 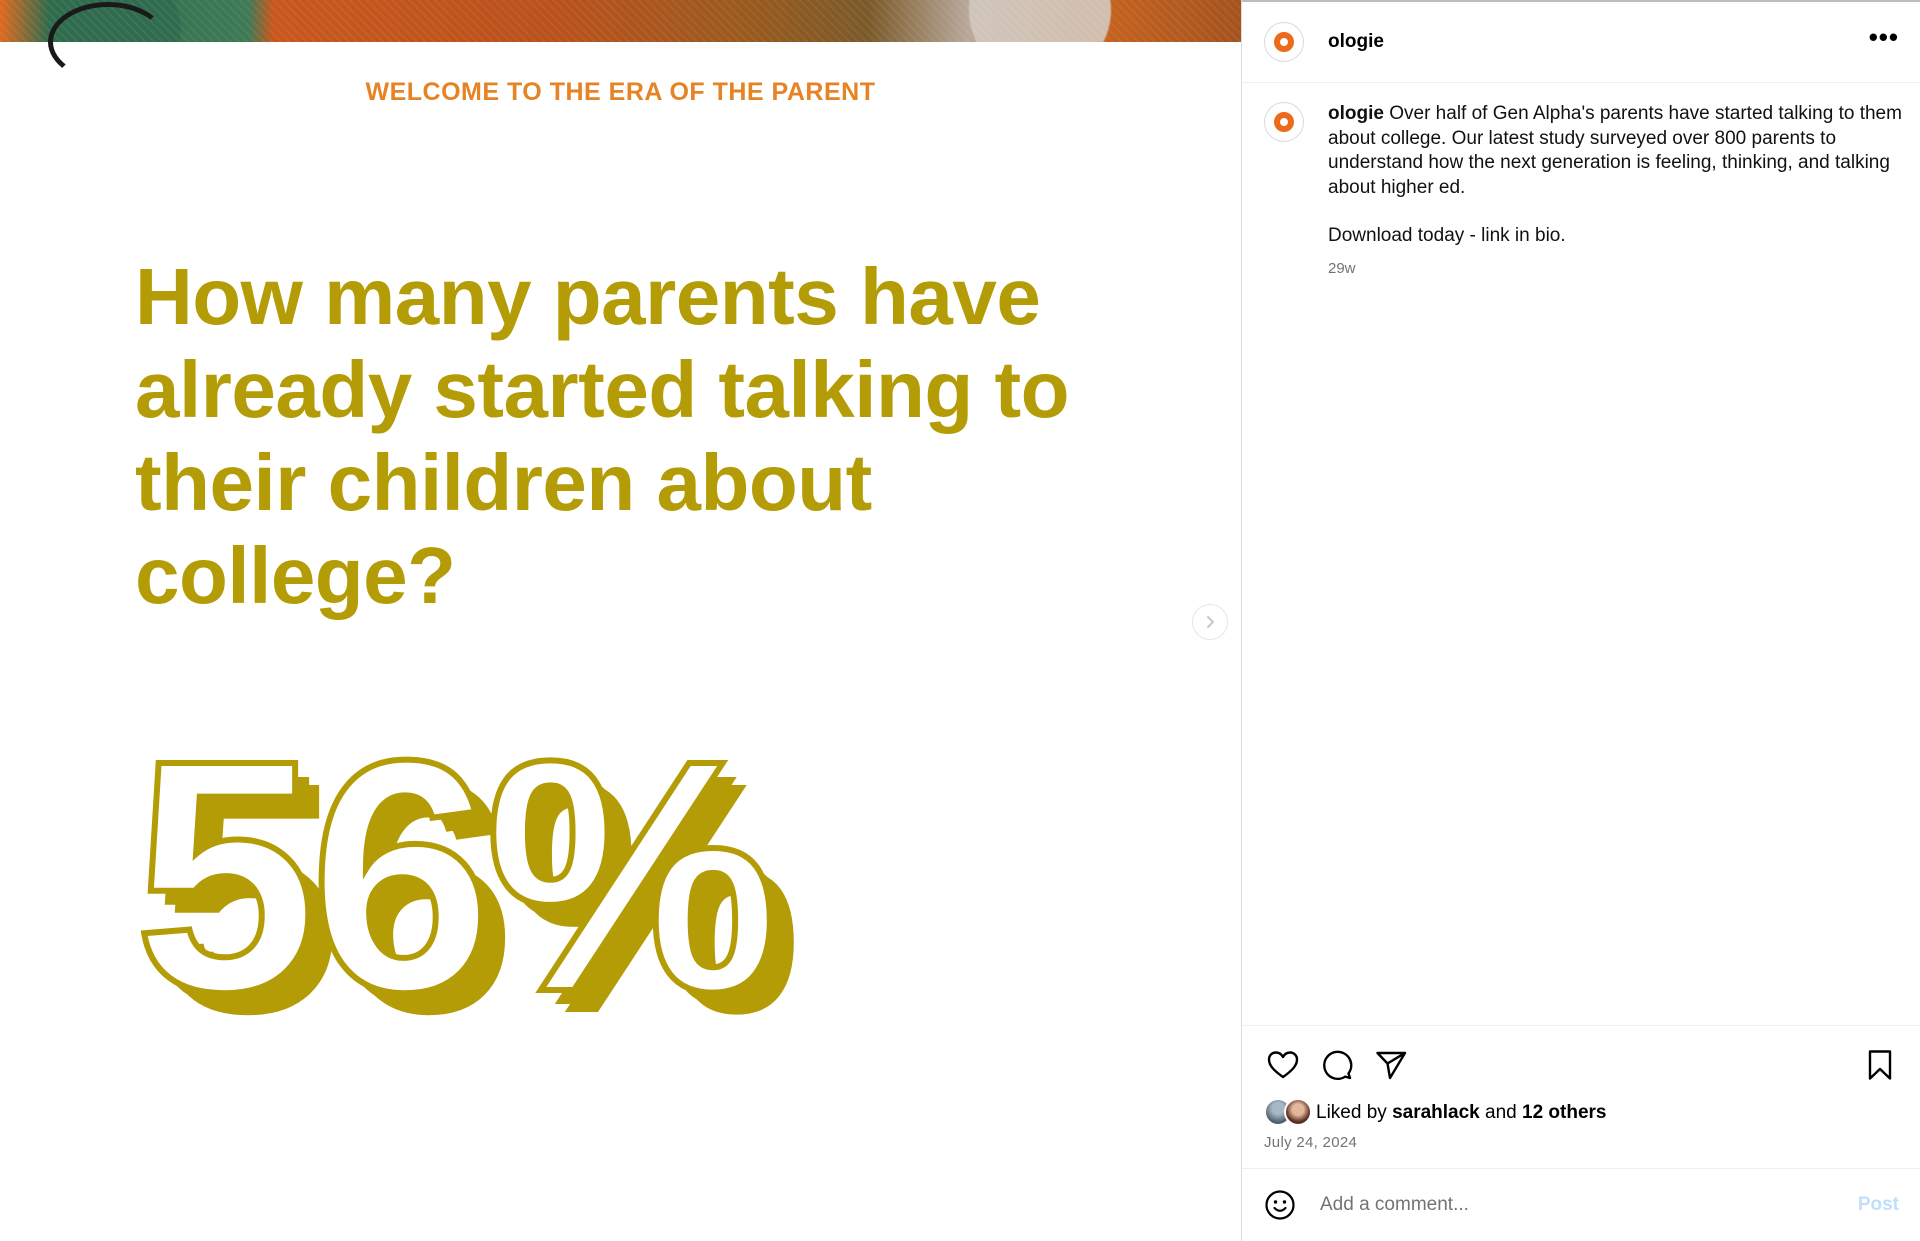 I want to click on caption-avatar, so click(x=1284, y=122).